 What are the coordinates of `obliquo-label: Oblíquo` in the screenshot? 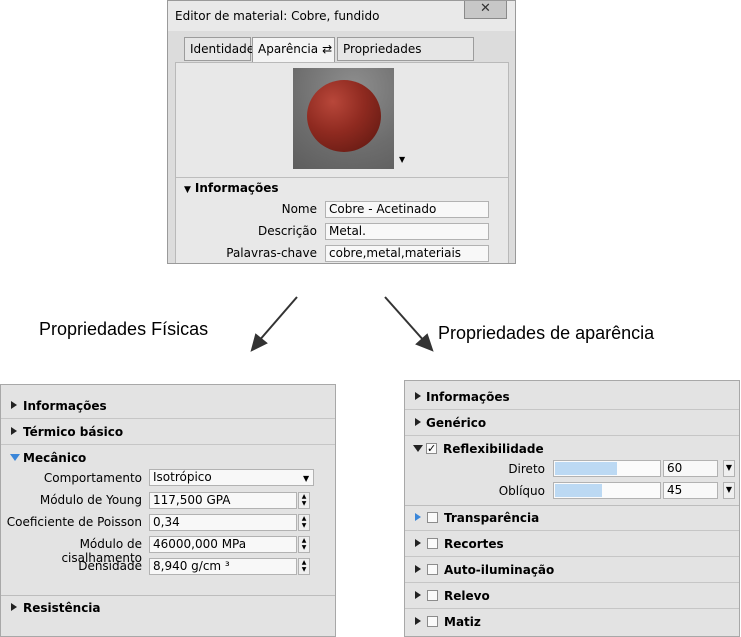 It's located at (521, 491).